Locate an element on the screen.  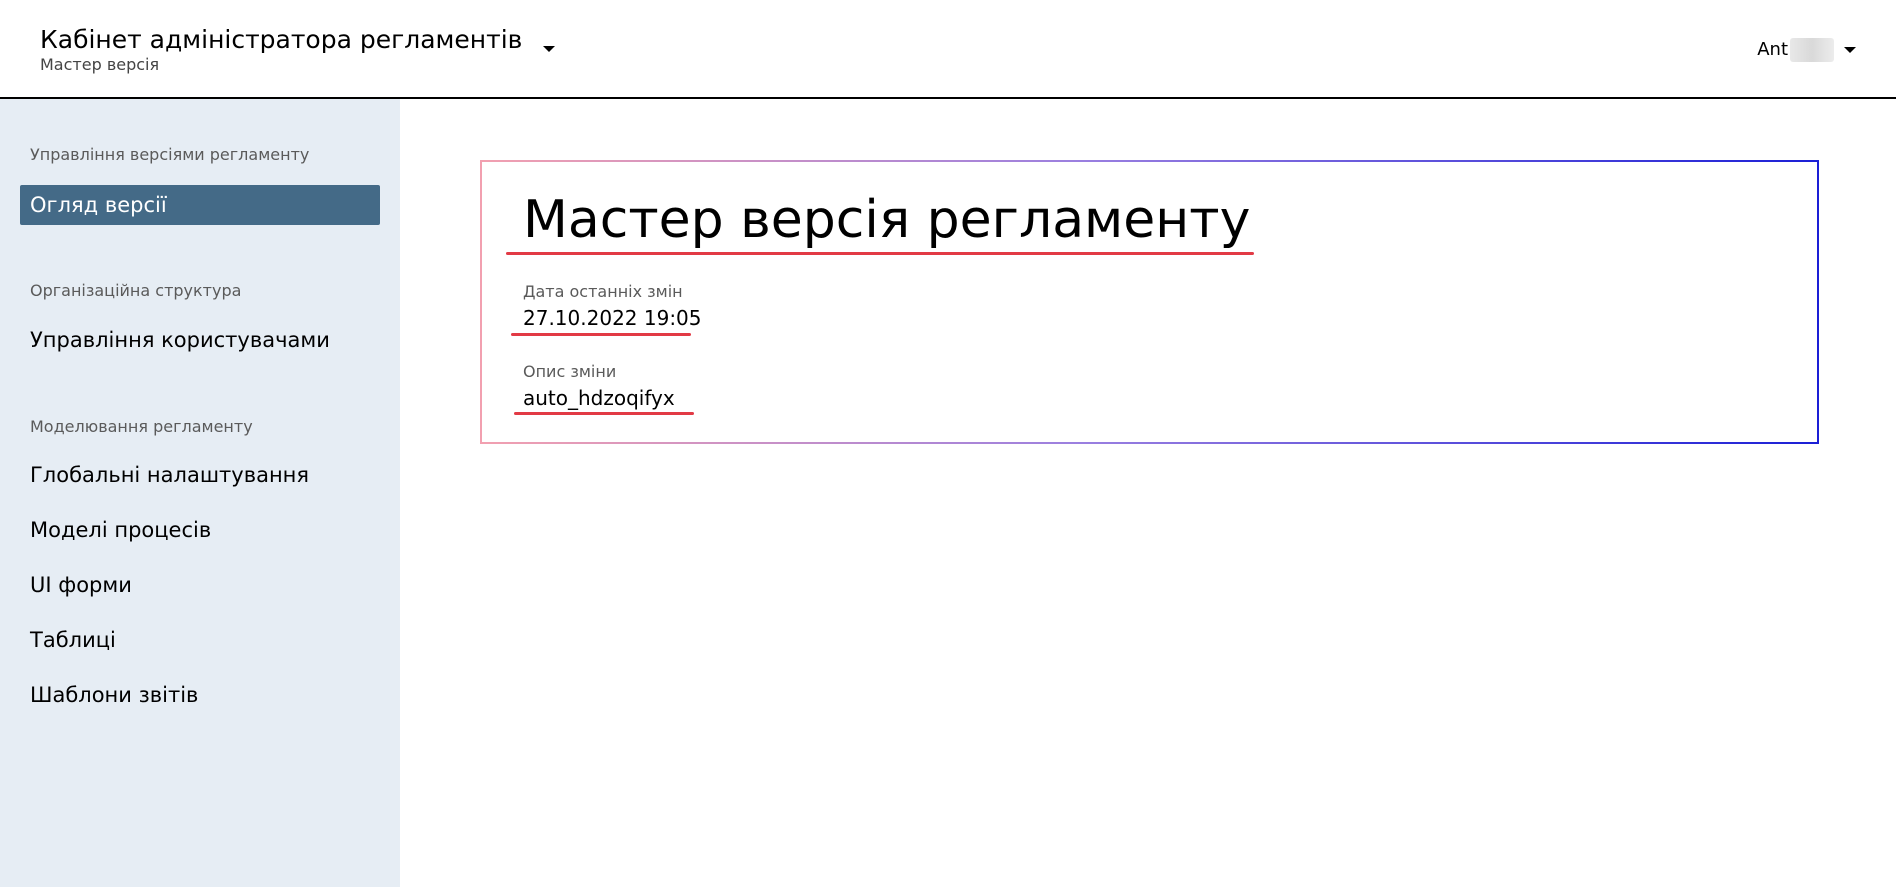
sidebar-section-title: Організаційна структура is located at coordinates (136, 290).